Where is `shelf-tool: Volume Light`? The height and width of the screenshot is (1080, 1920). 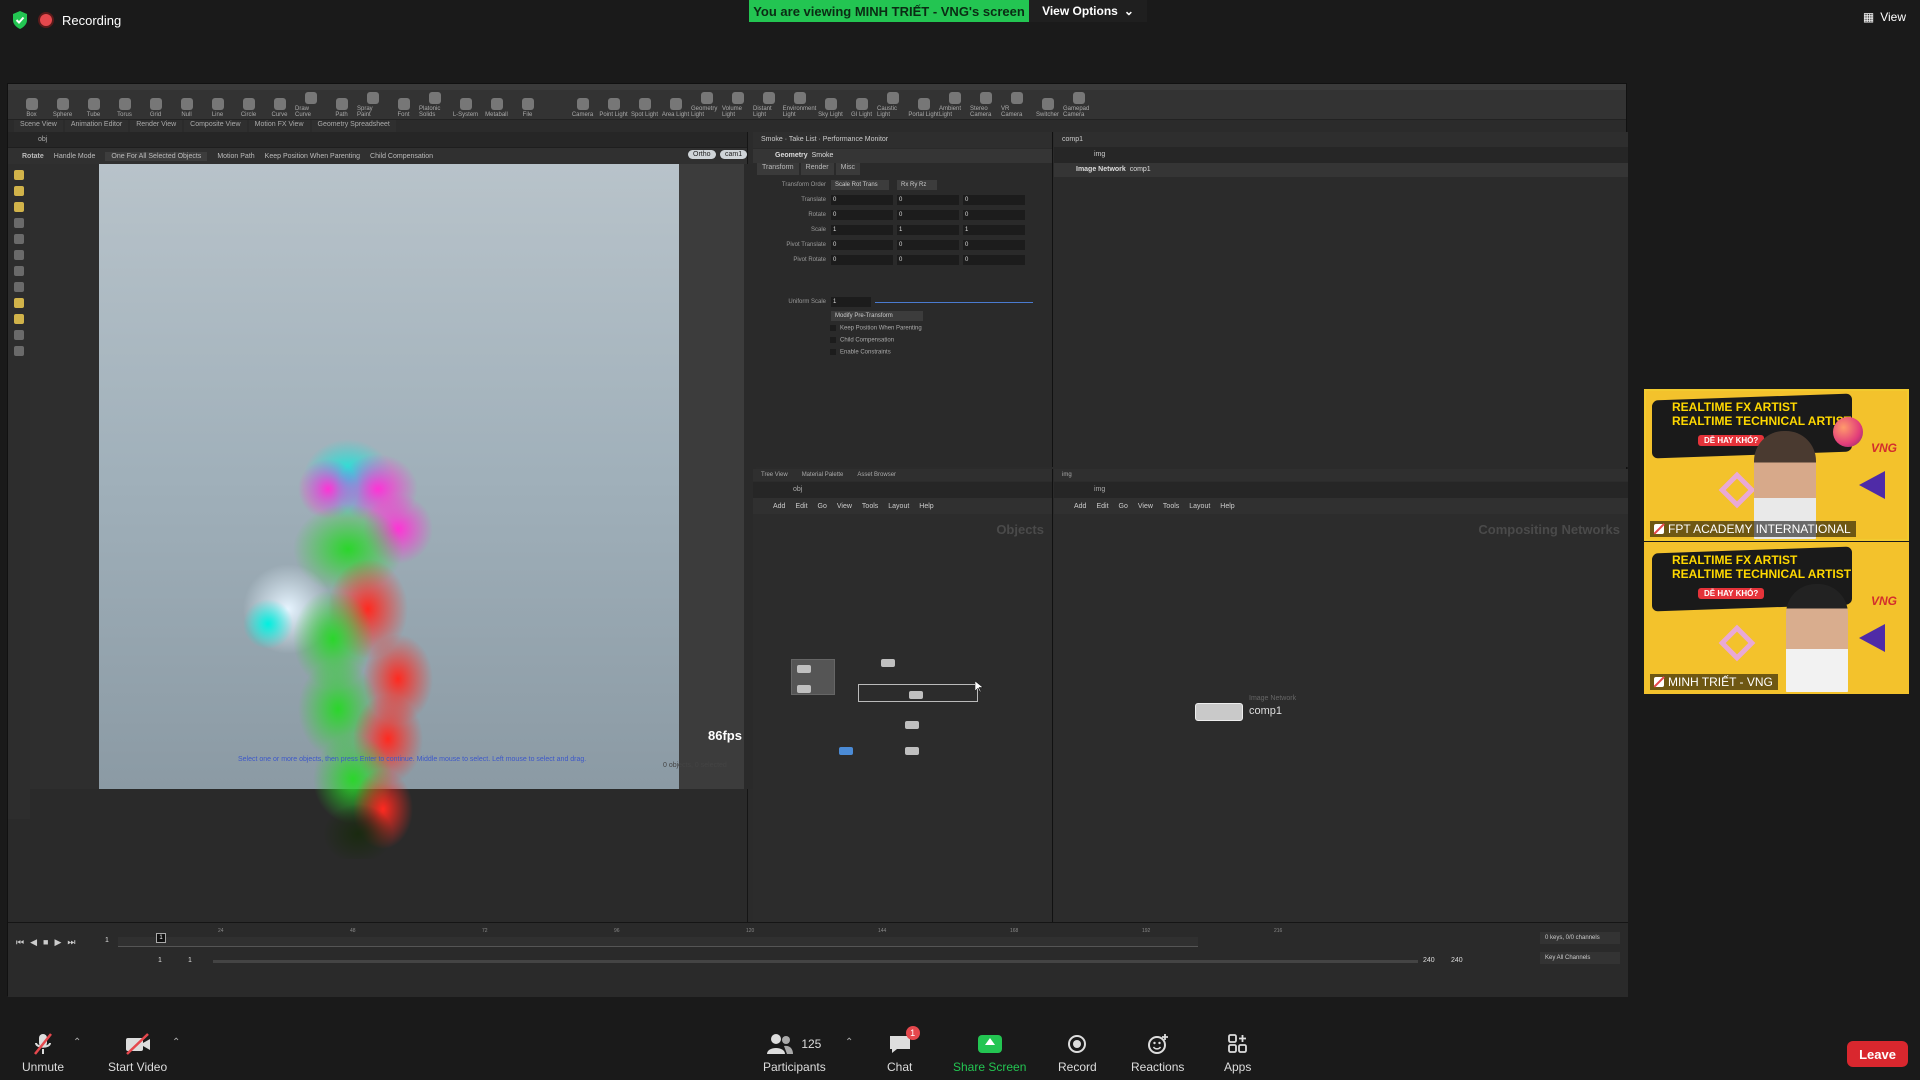
shelf-tool: Volume Light is located at coordinates (737, 104).